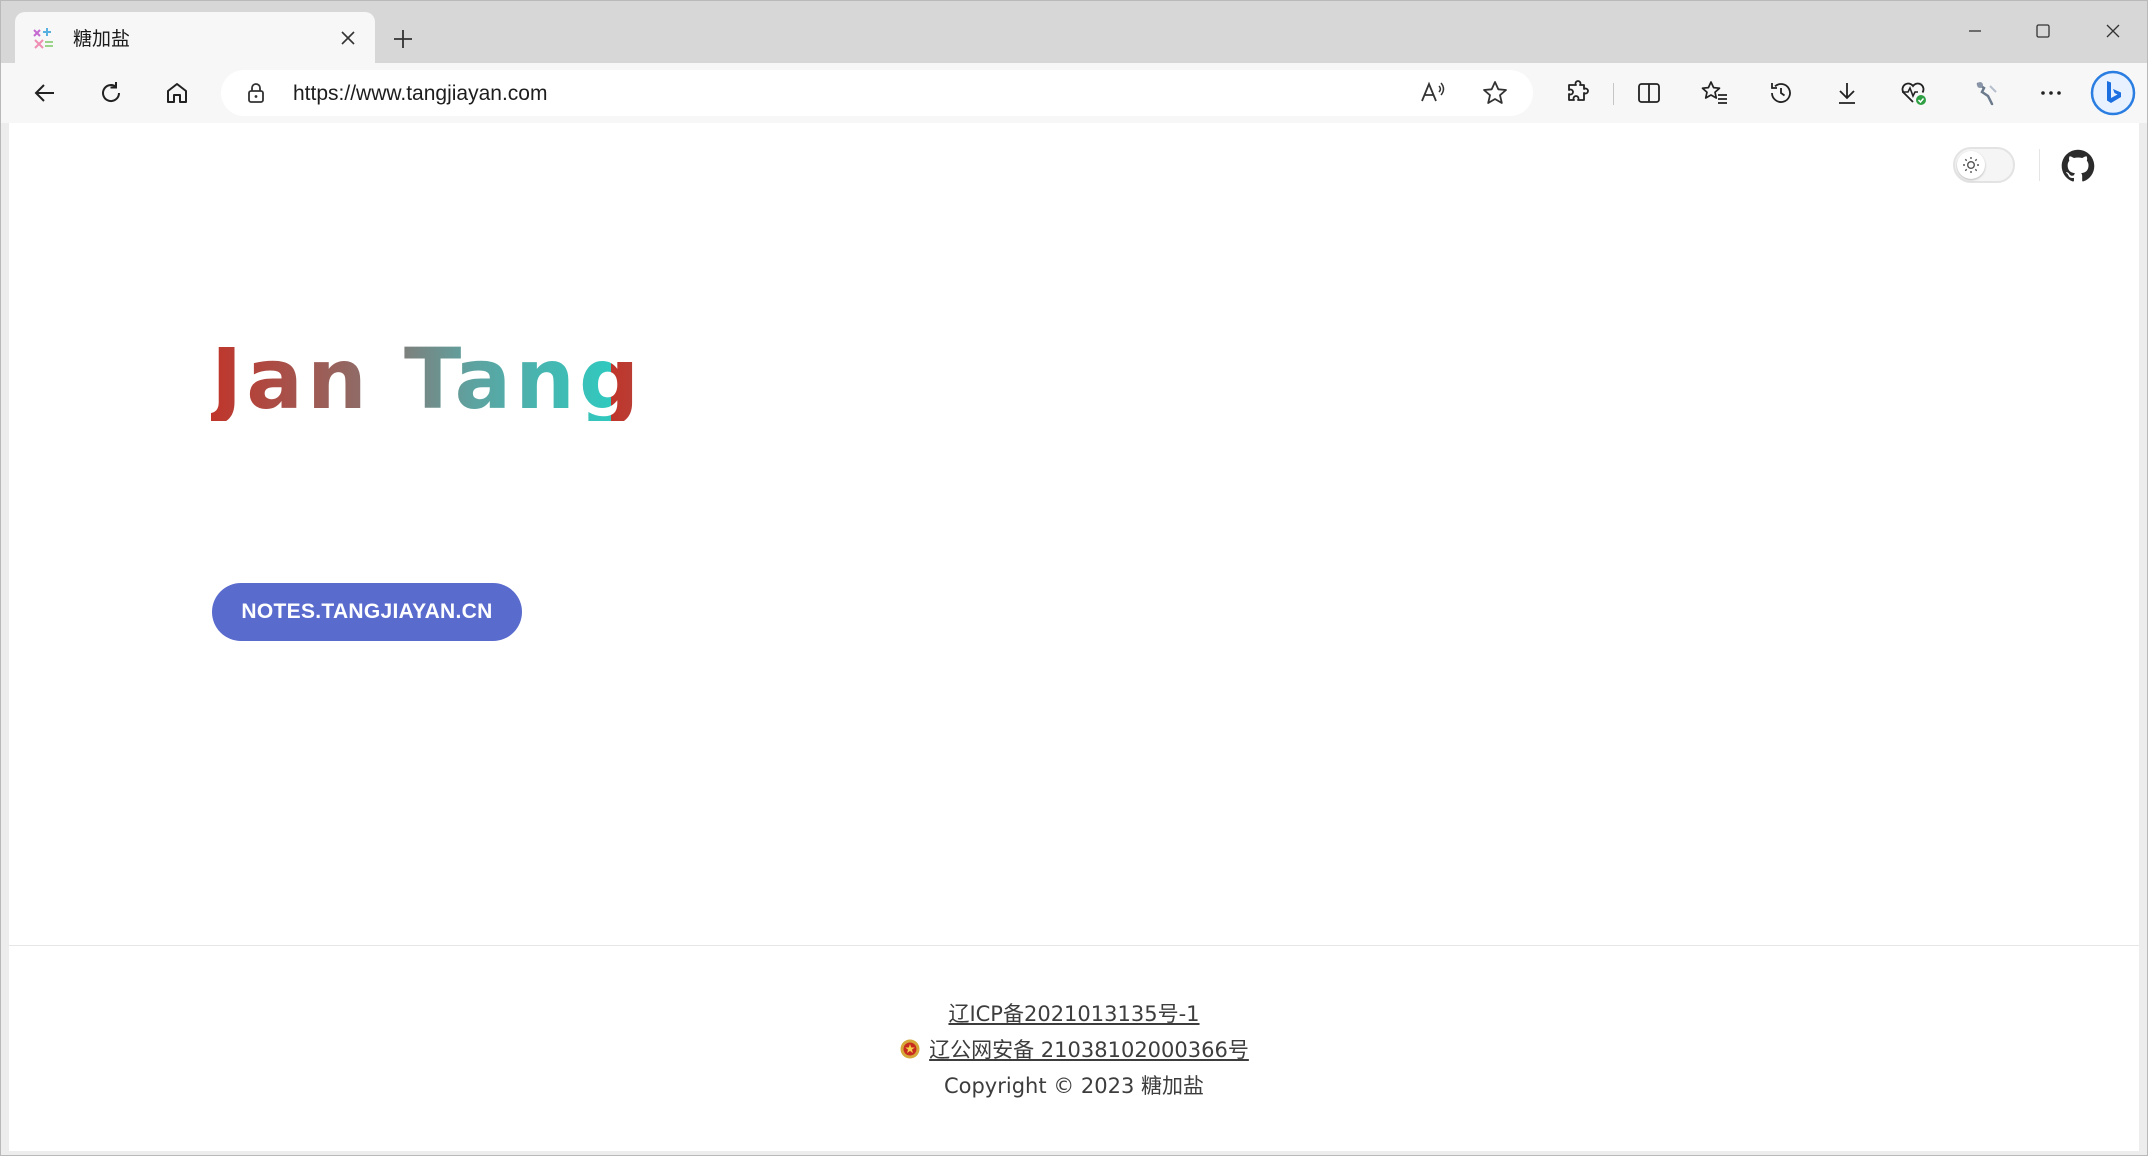  I want to click on star-icon, so click(1495, 95).